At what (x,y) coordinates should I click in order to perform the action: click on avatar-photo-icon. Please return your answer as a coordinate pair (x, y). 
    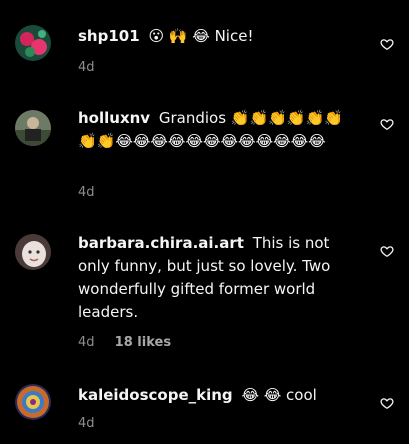
    Looking at the image, I should click on (33, 128).